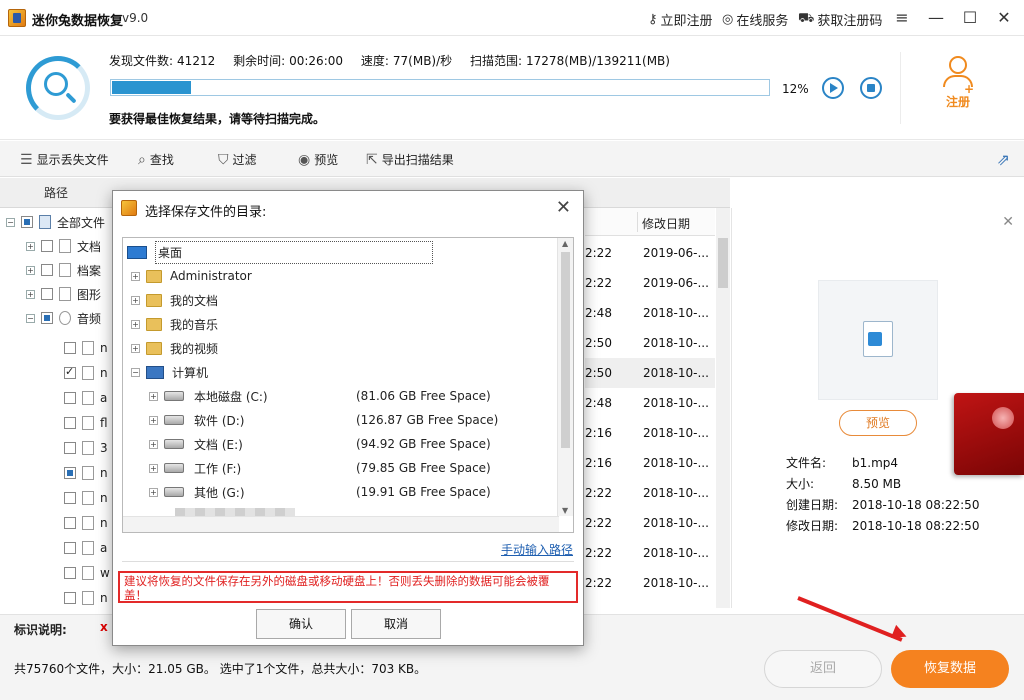 The height and width of the screenshot is (700, 1024). Describe the element at coordinates (823, 669) in the screenshot. I see `back-button: 返回` at that location.